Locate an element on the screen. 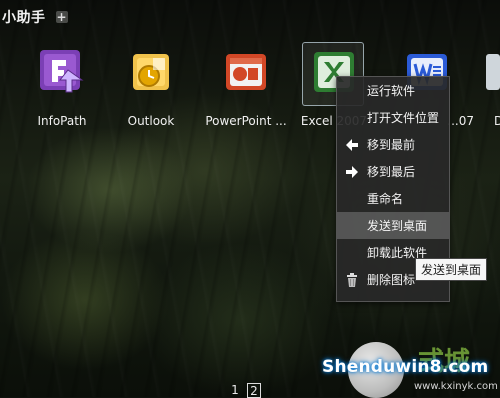 This screenshot has height=398, width=500. tile-outlook: Outlook is located at coordinates (151, 88).